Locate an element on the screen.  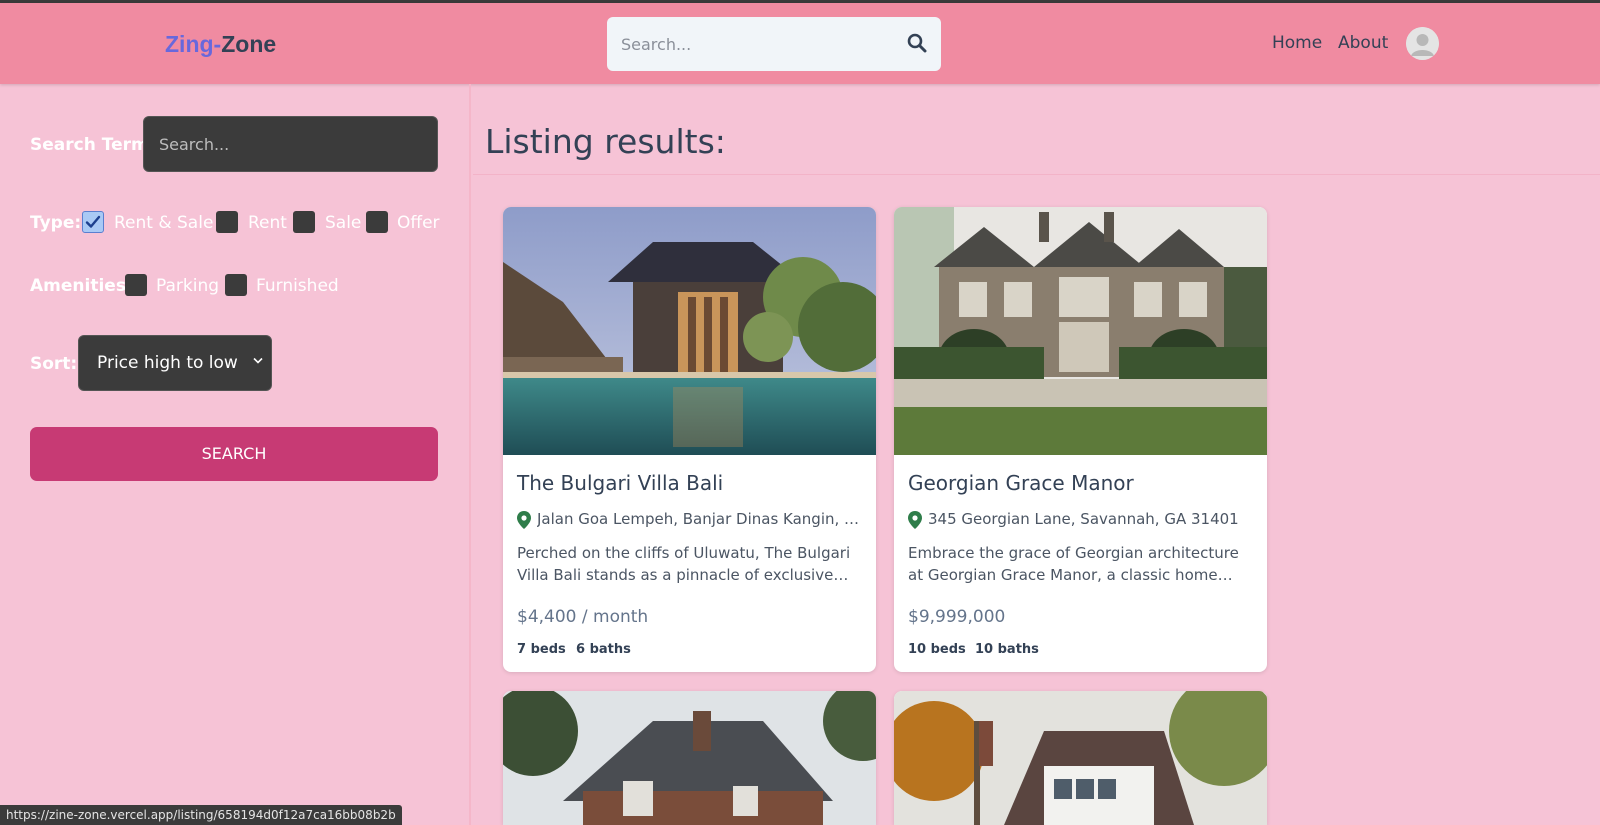
listing-image-manor is located at coordinates (1080, 331).